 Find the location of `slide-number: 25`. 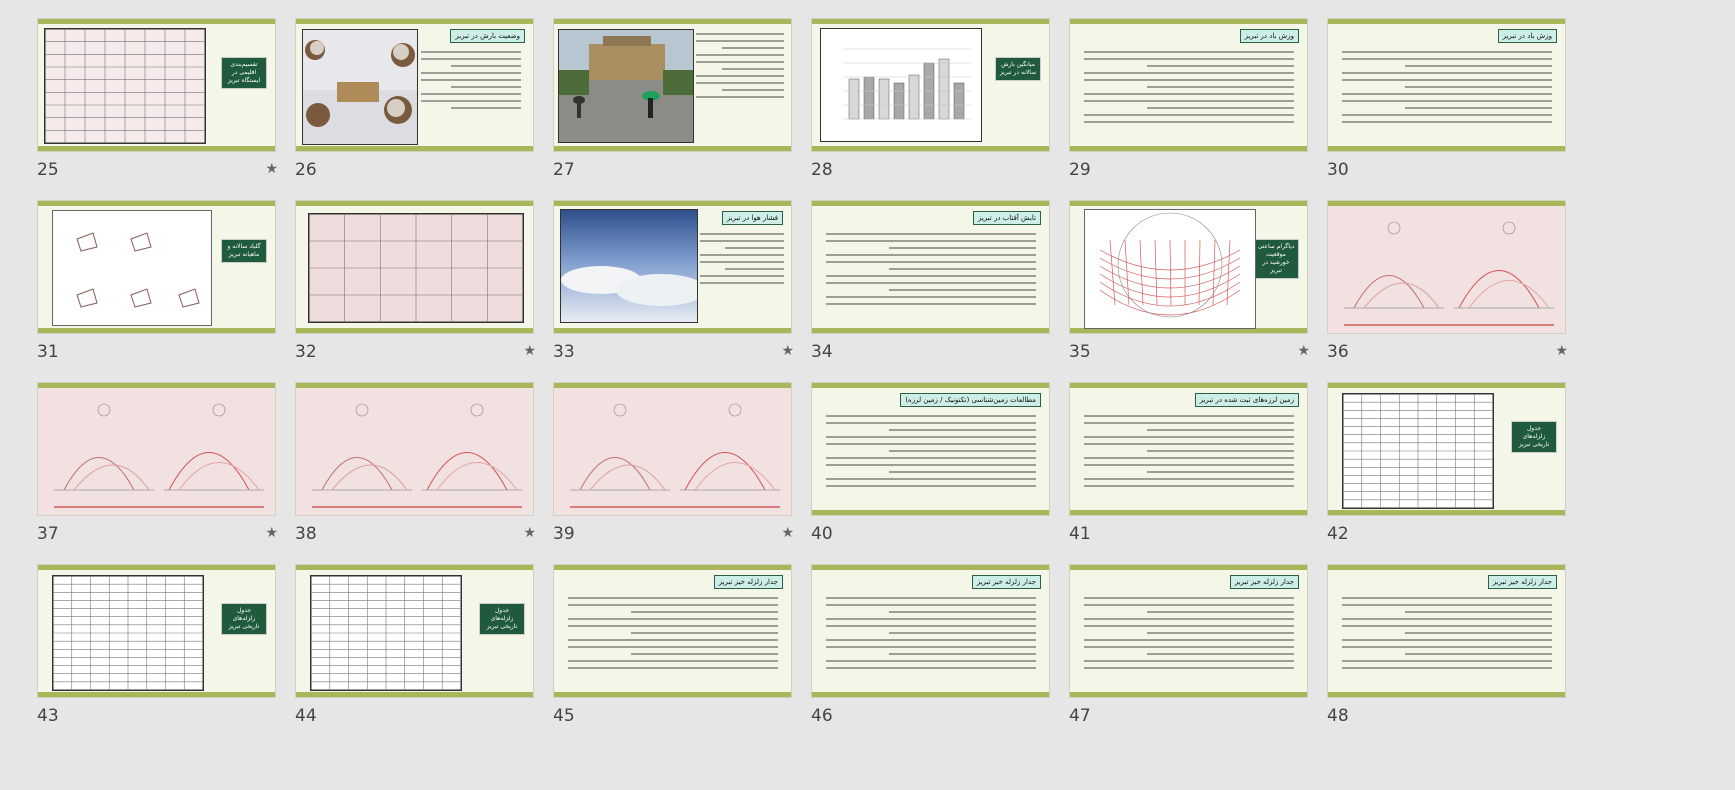

slide-number: 25 is located at coordinates (48, 170).